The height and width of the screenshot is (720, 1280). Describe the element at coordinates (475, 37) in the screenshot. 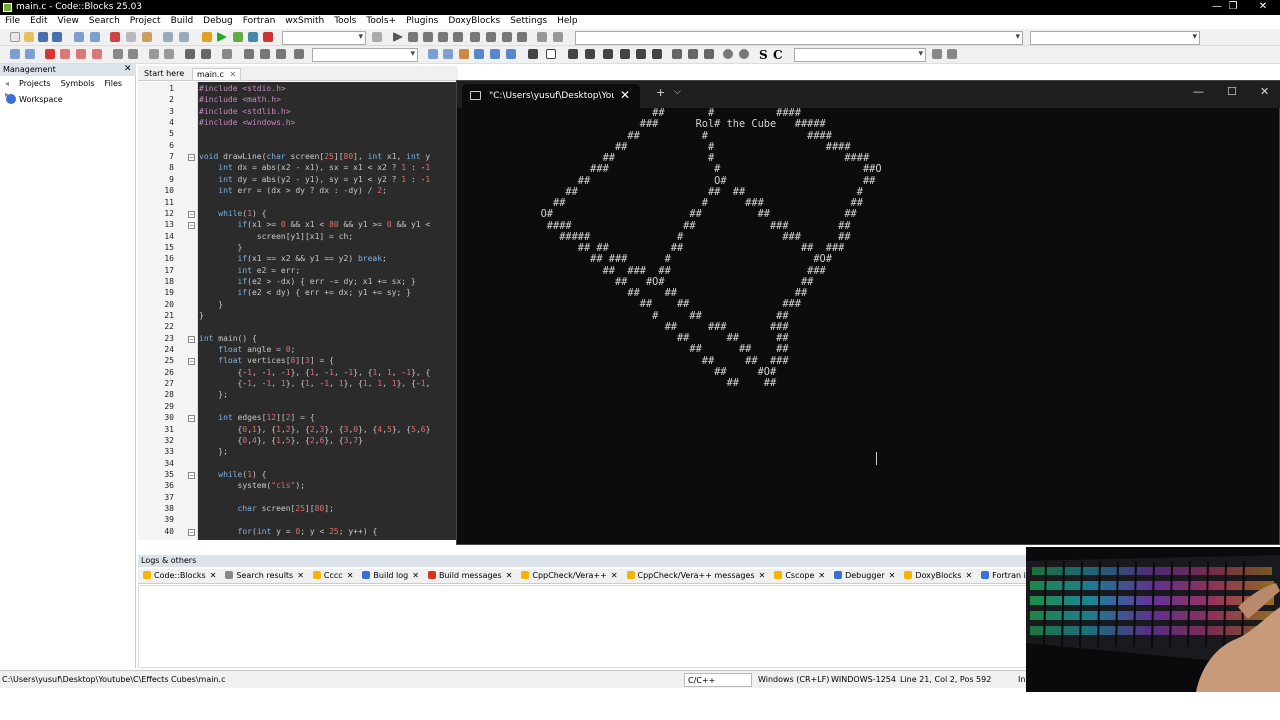

I see `next-instruction-icon` at that location.